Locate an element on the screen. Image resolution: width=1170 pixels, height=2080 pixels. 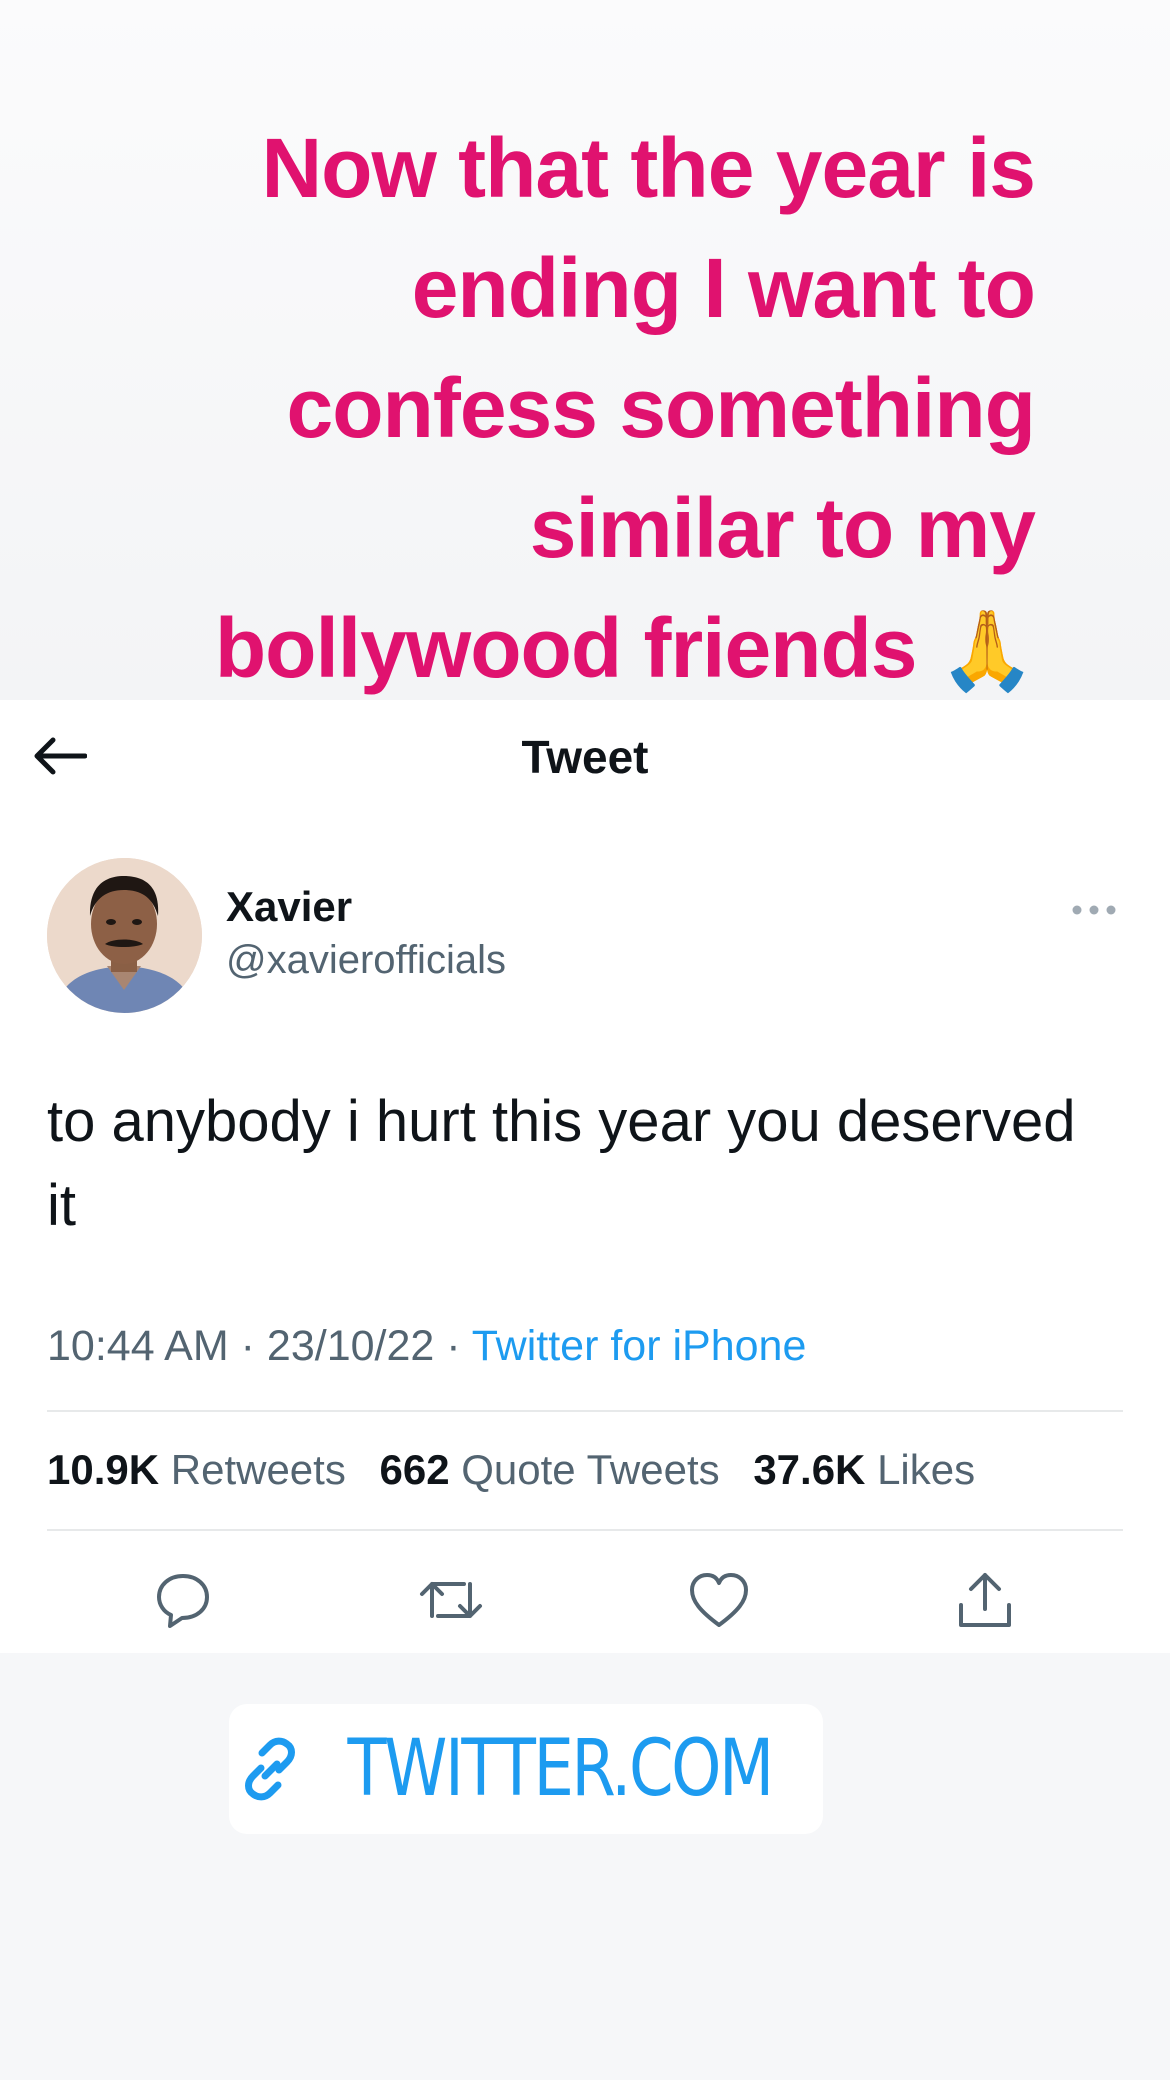
page-title: Tweet is located at coordinates (585, 757).